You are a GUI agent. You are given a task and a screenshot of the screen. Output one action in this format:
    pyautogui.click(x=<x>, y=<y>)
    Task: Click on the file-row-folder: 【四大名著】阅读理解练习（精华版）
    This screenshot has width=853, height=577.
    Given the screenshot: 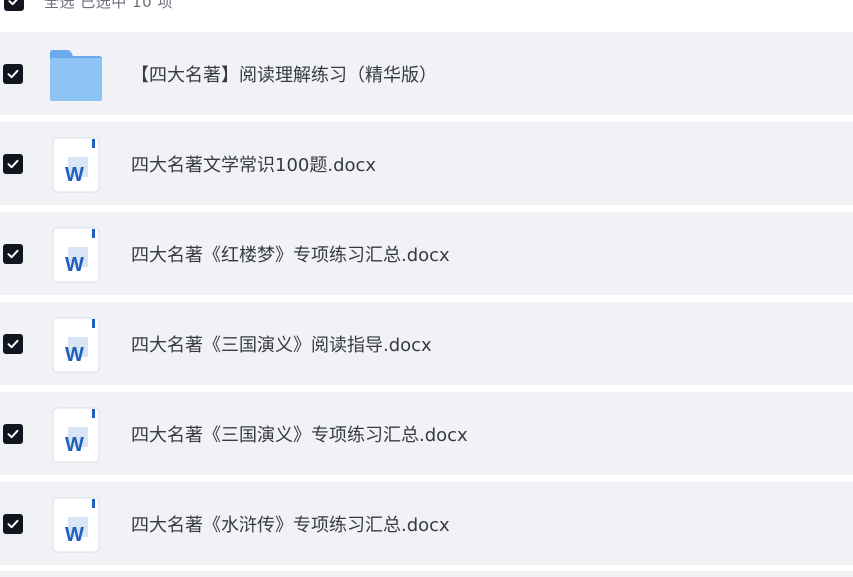 What is the action you would take?
    pyautogui.click(x=426, y=73)
    